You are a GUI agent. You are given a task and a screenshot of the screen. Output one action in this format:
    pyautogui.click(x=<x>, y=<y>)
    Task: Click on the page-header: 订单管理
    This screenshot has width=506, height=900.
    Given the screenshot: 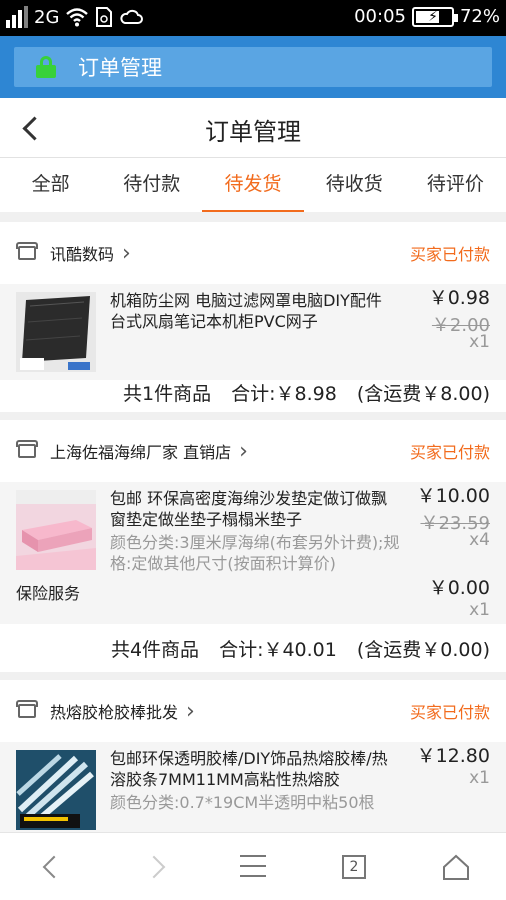 What is the action you would take?
    pyautogui.click(x=253, y=128)
    